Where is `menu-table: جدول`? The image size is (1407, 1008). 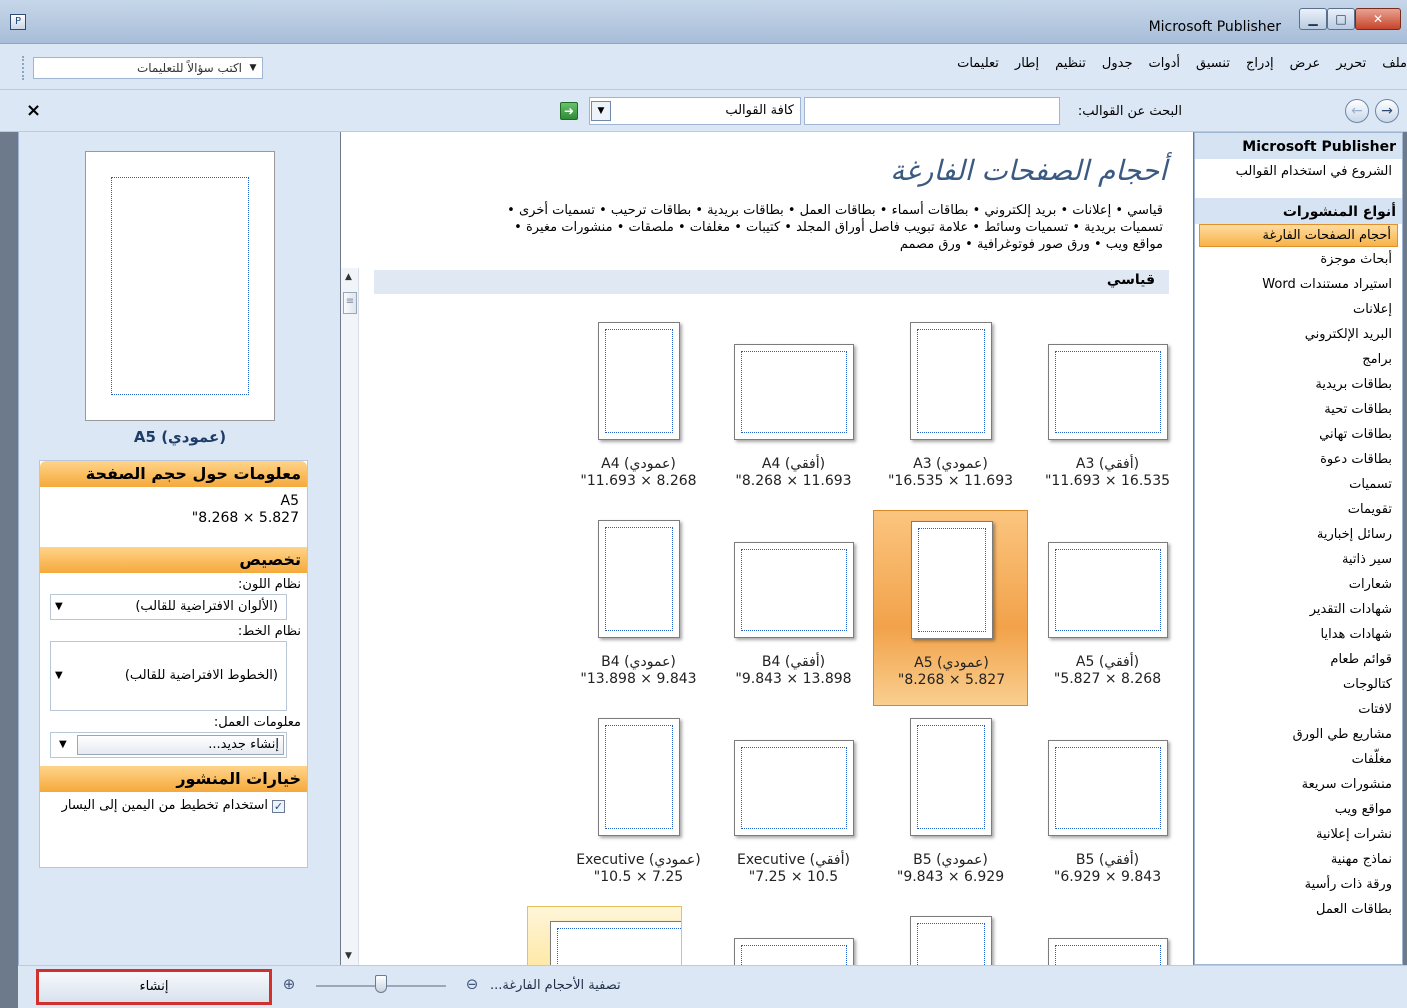
menu-table: جدول is located at coordinates (1117, 63).